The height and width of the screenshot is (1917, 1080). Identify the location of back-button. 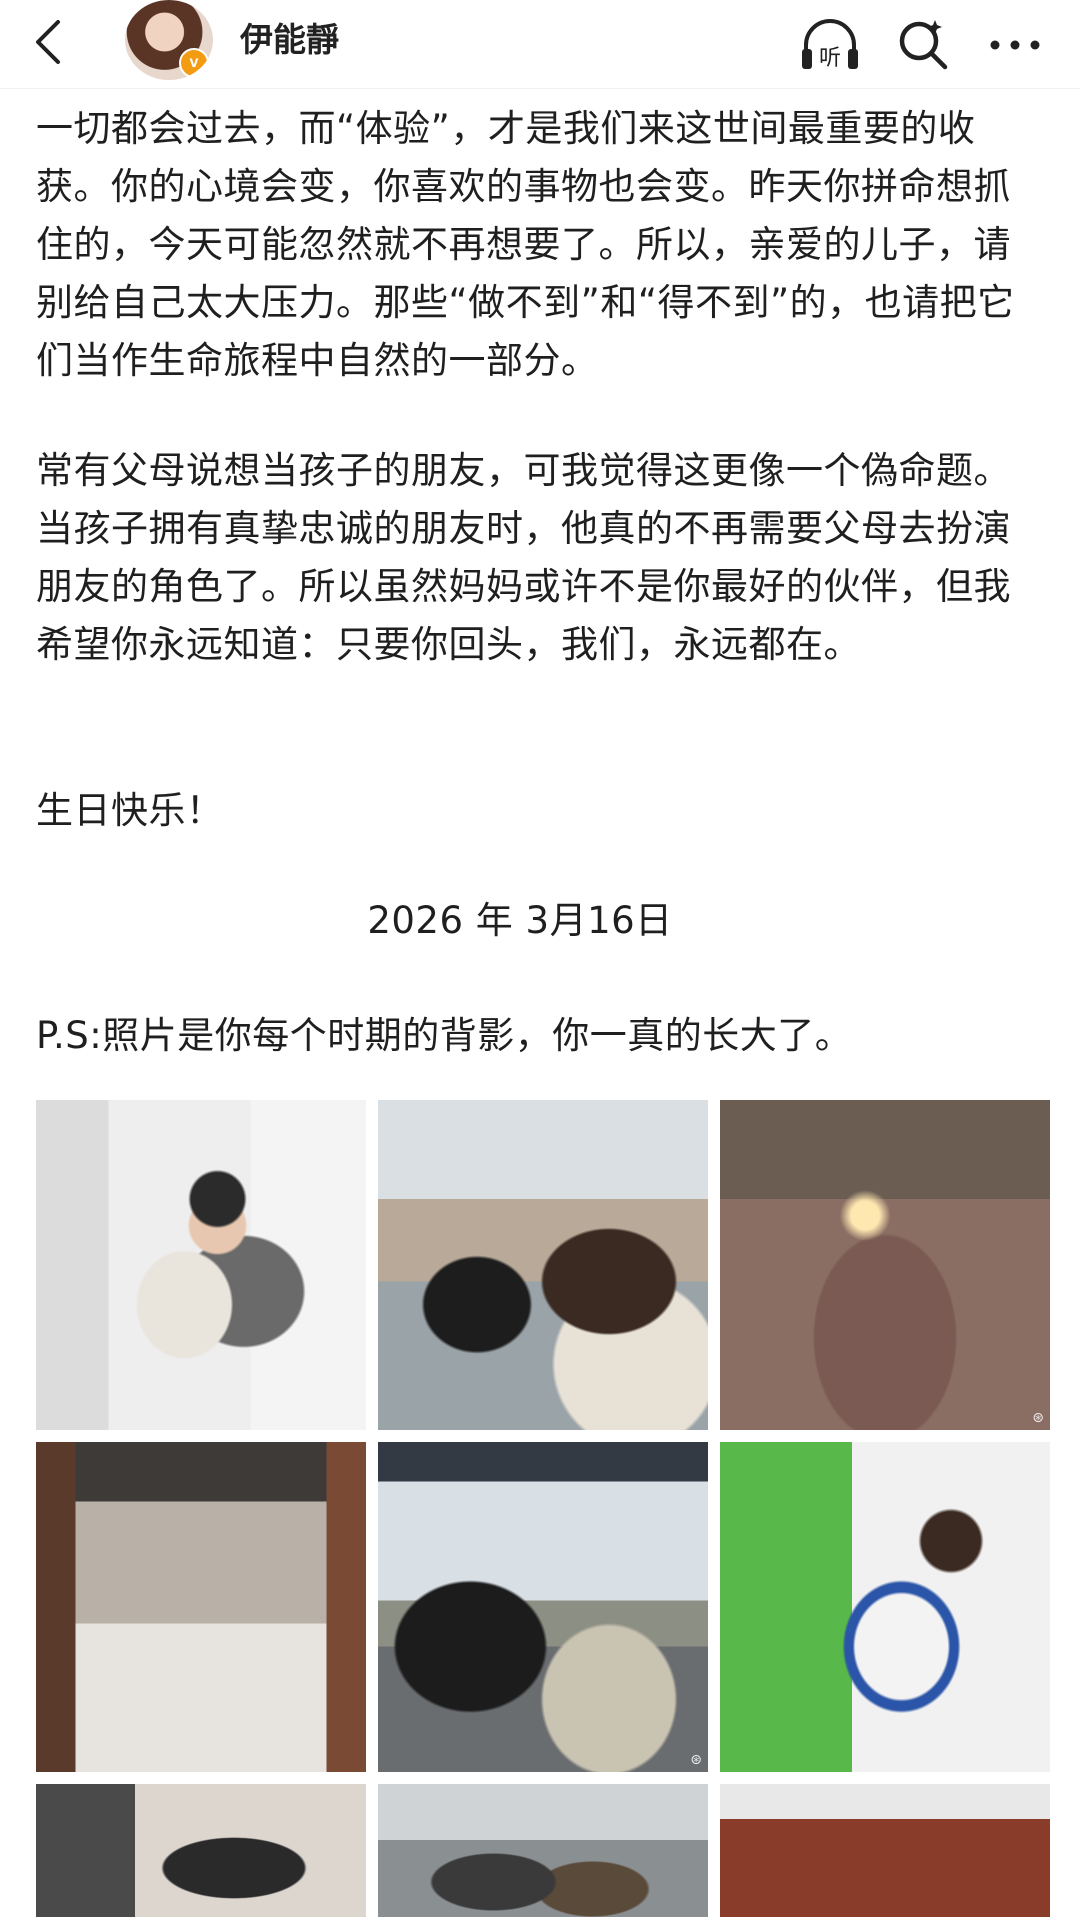
(50, 42).